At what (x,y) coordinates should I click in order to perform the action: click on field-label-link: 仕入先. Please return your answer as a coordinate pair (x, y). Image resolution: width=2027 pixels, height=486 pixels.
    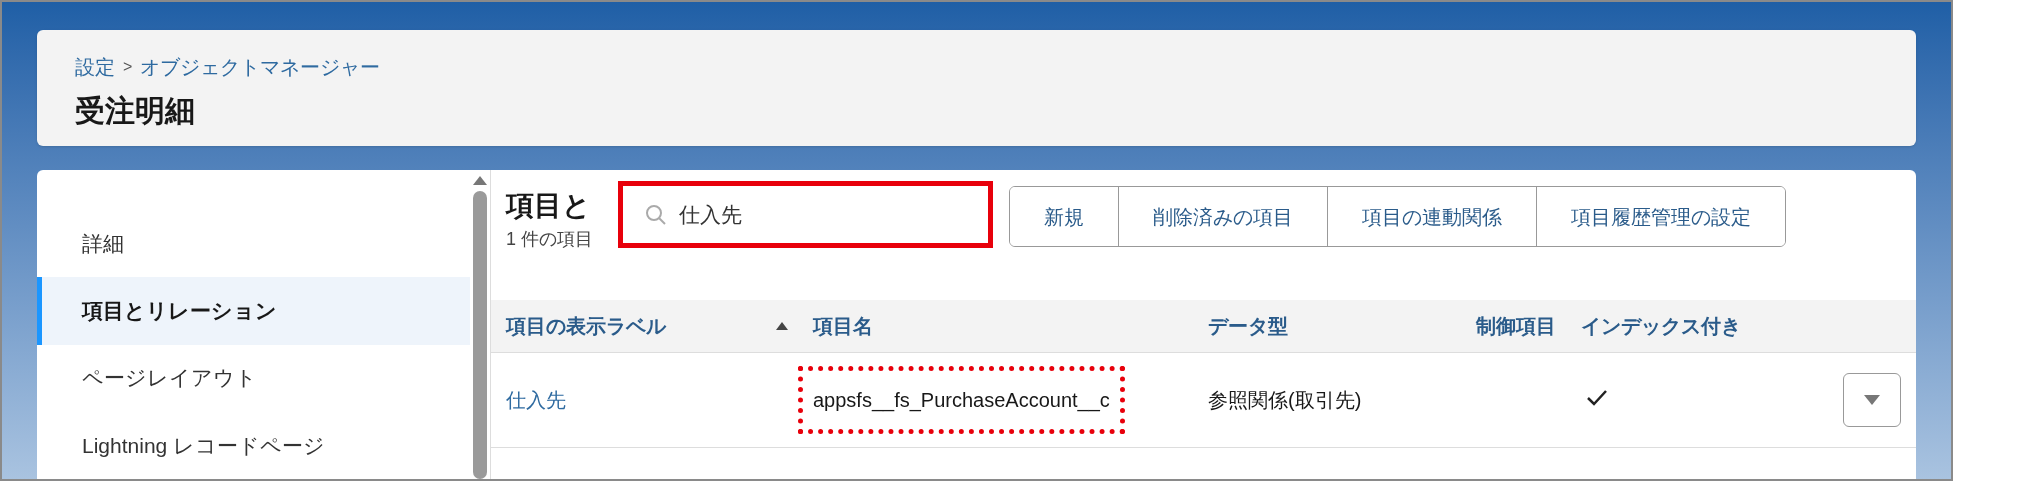
    Looking at the image, I should click on (536, 400).